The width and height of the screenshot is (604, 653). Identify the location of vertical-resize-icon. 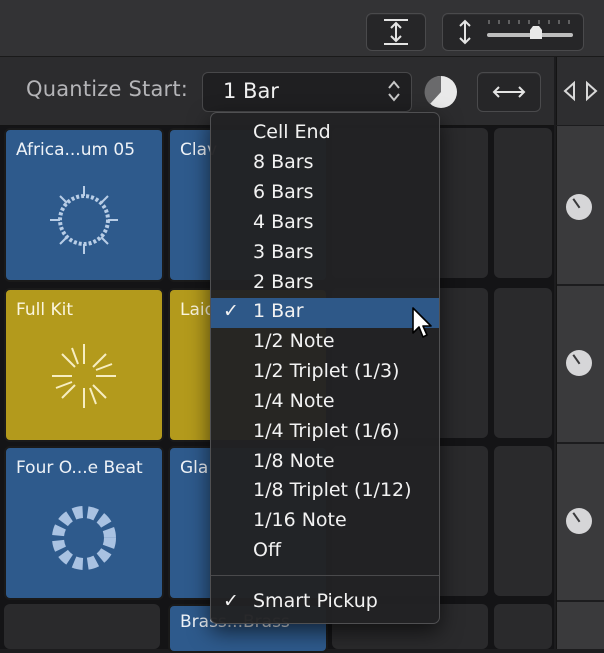
(465, 32).